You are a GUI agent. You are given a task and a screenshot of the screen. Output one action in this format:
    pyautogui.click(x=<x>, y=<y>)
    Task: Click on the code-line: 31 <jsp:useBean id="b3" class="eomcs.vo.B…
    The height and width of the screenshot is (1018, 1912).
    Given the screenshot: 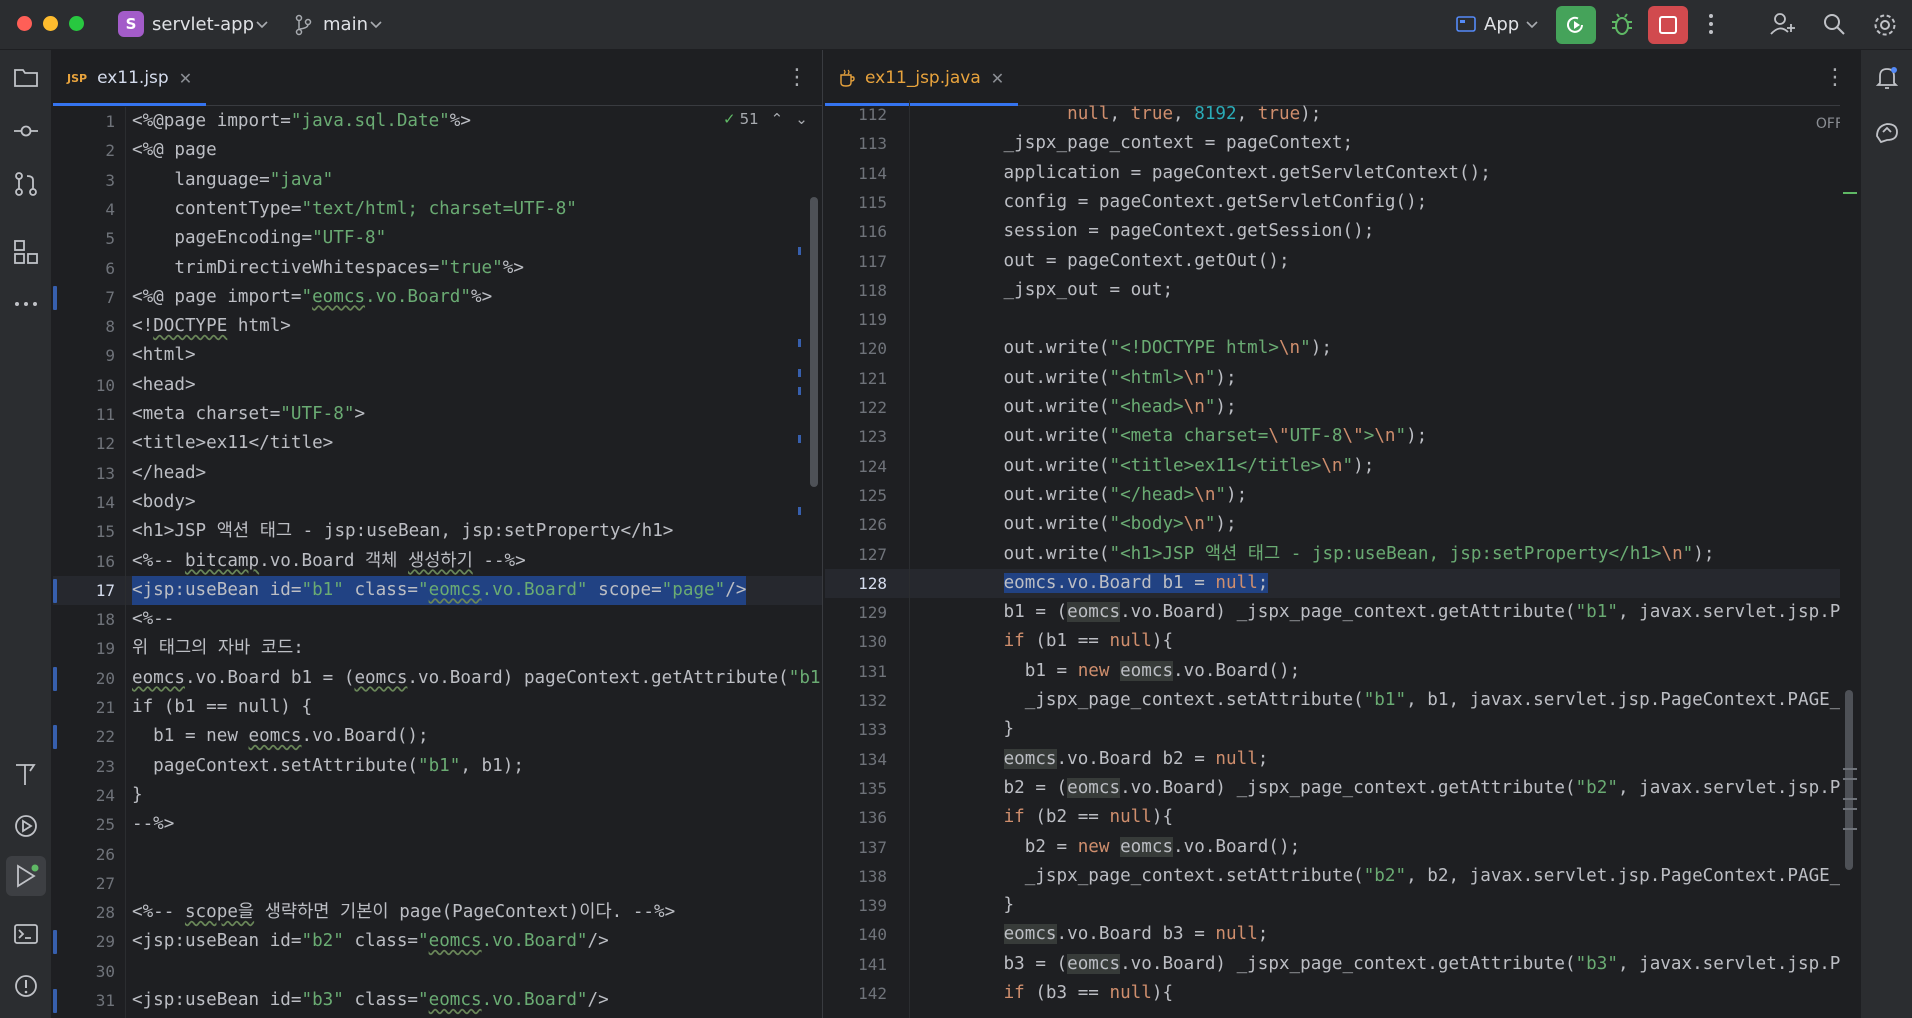 What is the action you would take?
    pyautogui.click(x=437, y=1000)
    